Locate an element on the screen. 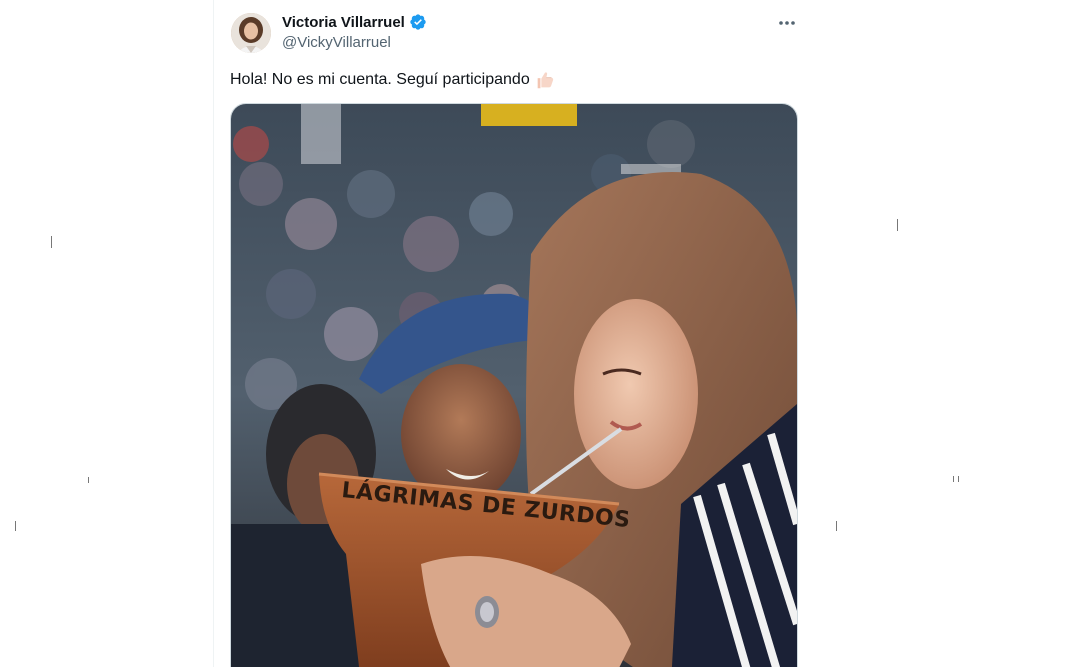 This screenshot has height=667, width=1089. profile-photo-icon is located at coordinates (251, 33).